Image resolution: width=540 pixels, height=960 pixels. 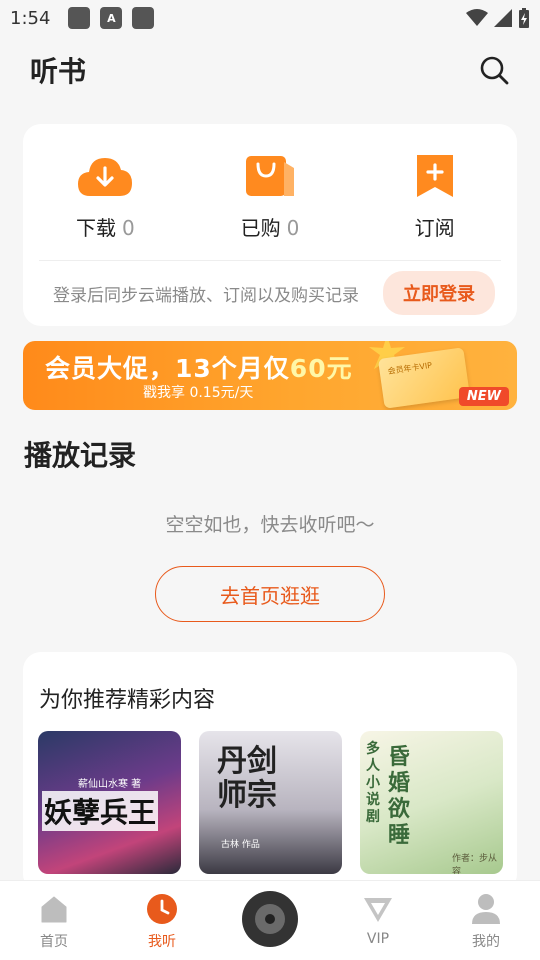 I want to click on clock-icon, so click(x=162, y=909).